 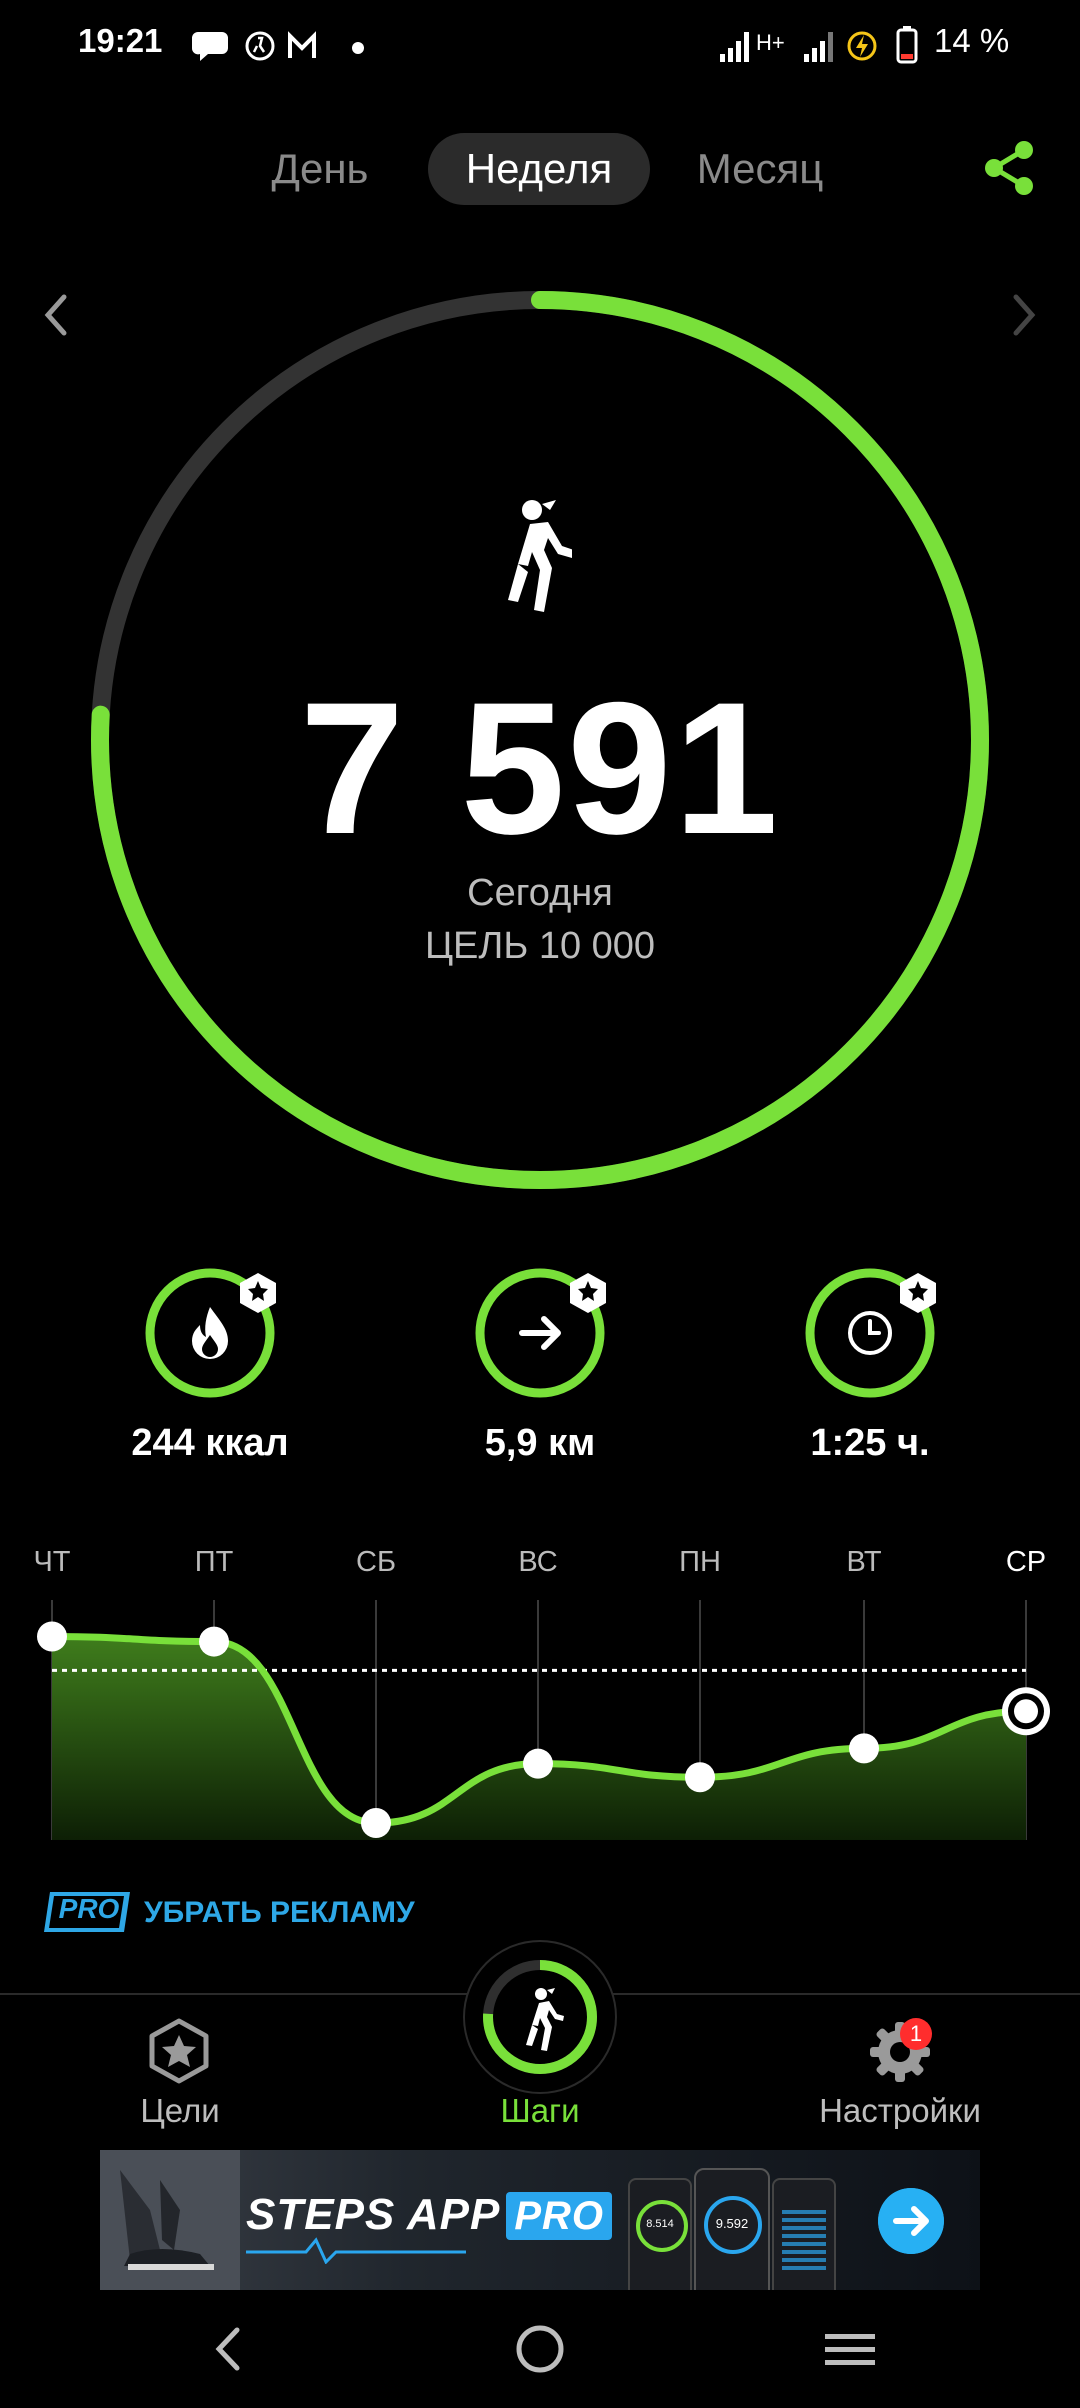 What do you see at coordinates (210, 1333) in the screenshot?
I see `flame-icon` at bounding box center [210, 1333].